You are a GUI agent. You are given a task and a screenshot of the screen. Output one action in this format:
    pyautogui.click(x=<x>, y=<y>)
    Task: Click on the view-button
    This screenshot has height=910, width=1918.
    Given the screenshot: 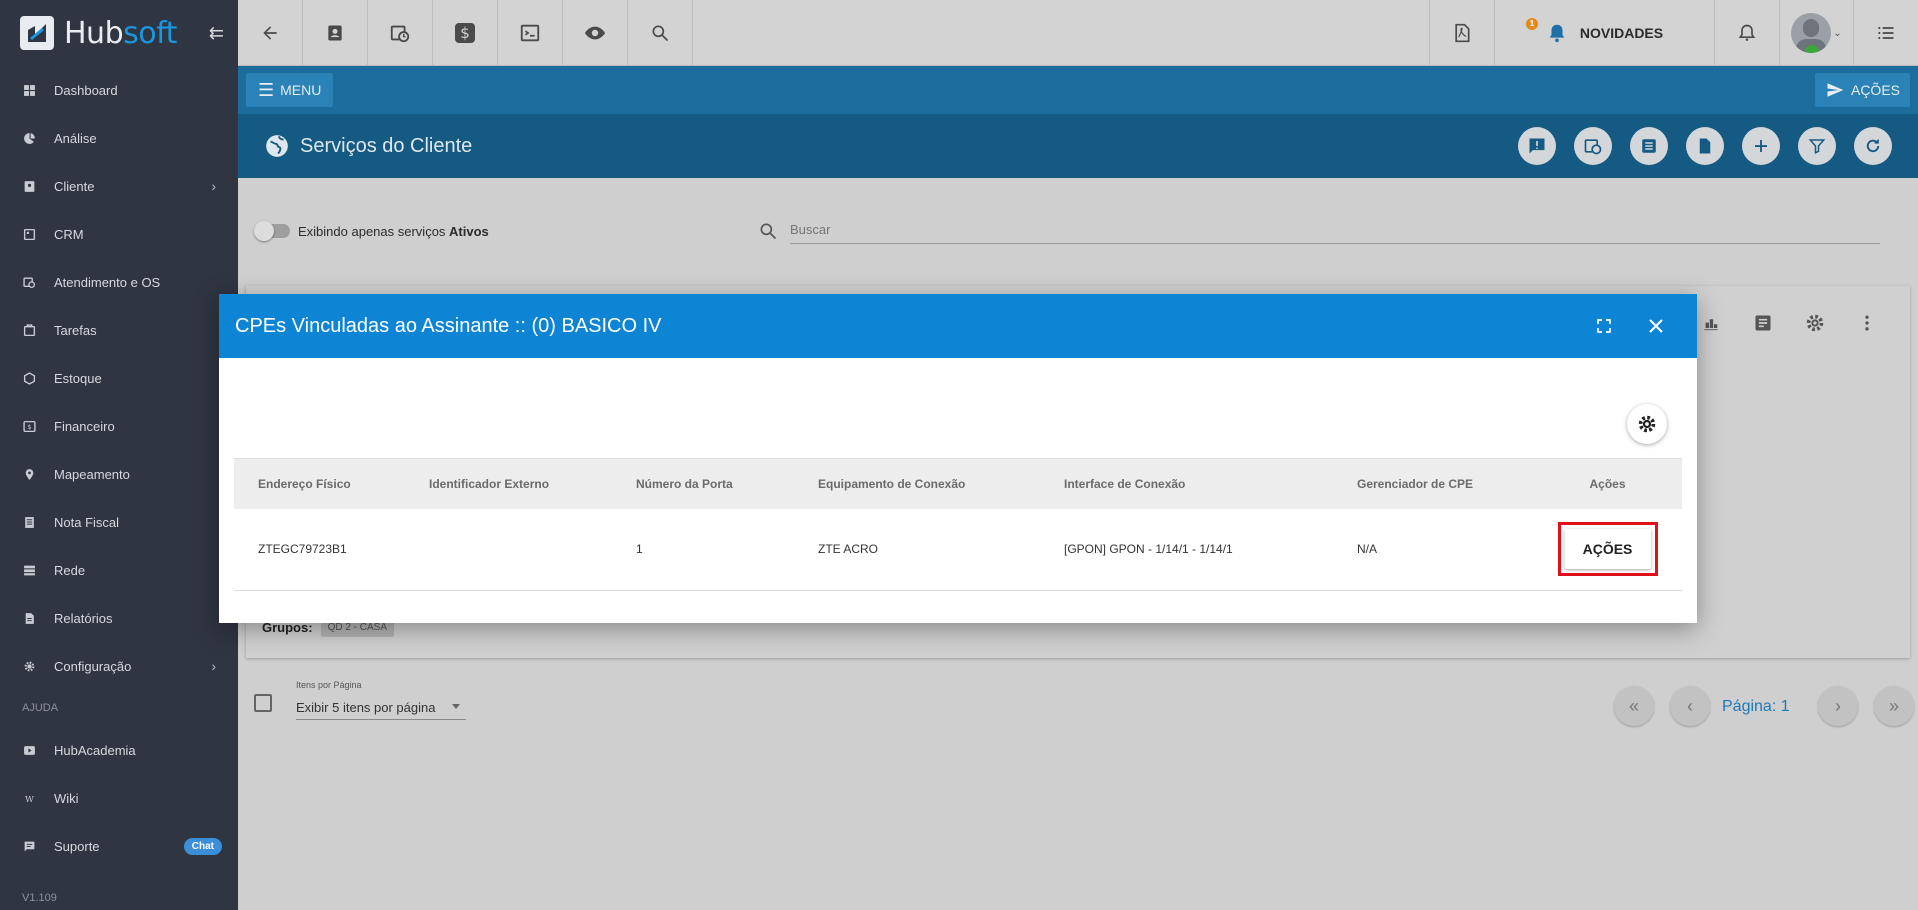 What is the action you would take?
    pyautogui.click(x=595, y=33)
    